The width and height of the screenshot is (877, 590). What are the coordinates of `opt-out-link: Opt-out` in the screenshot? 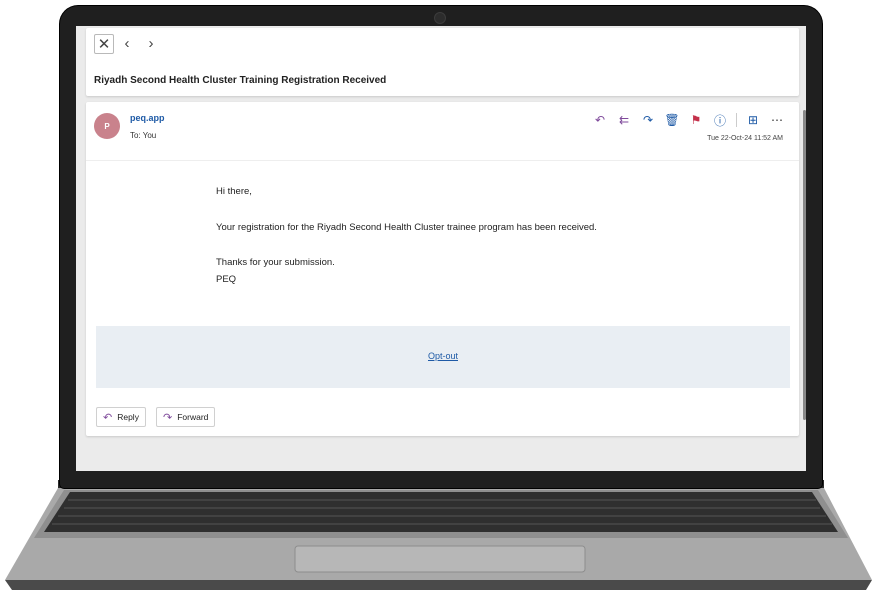 It's located at (443, 356).